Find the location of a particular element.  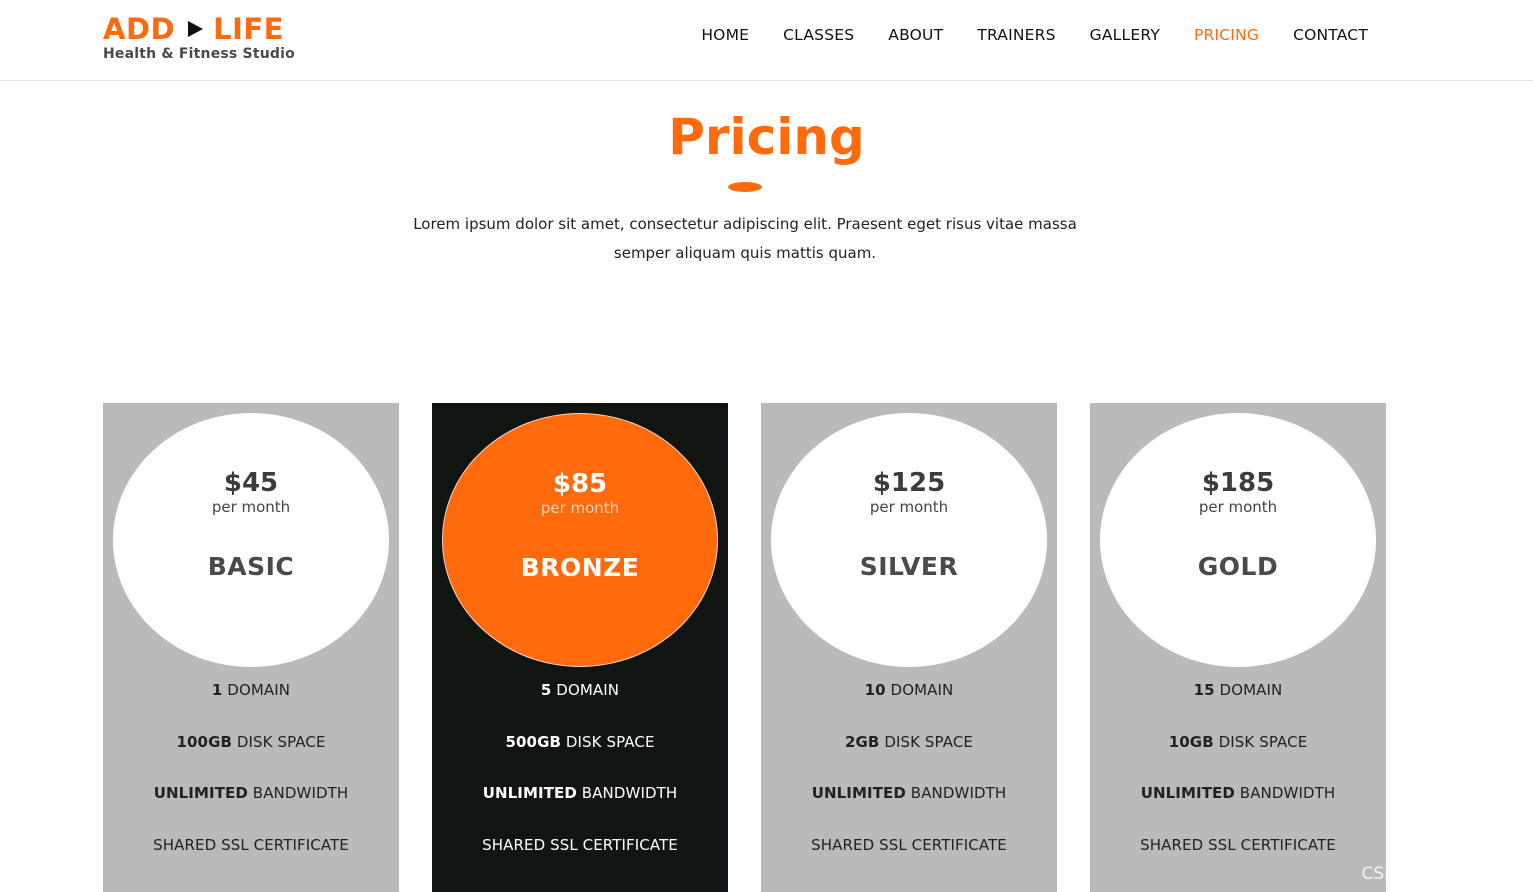

plan-name: BASIC is located at coordinates (251, 566).